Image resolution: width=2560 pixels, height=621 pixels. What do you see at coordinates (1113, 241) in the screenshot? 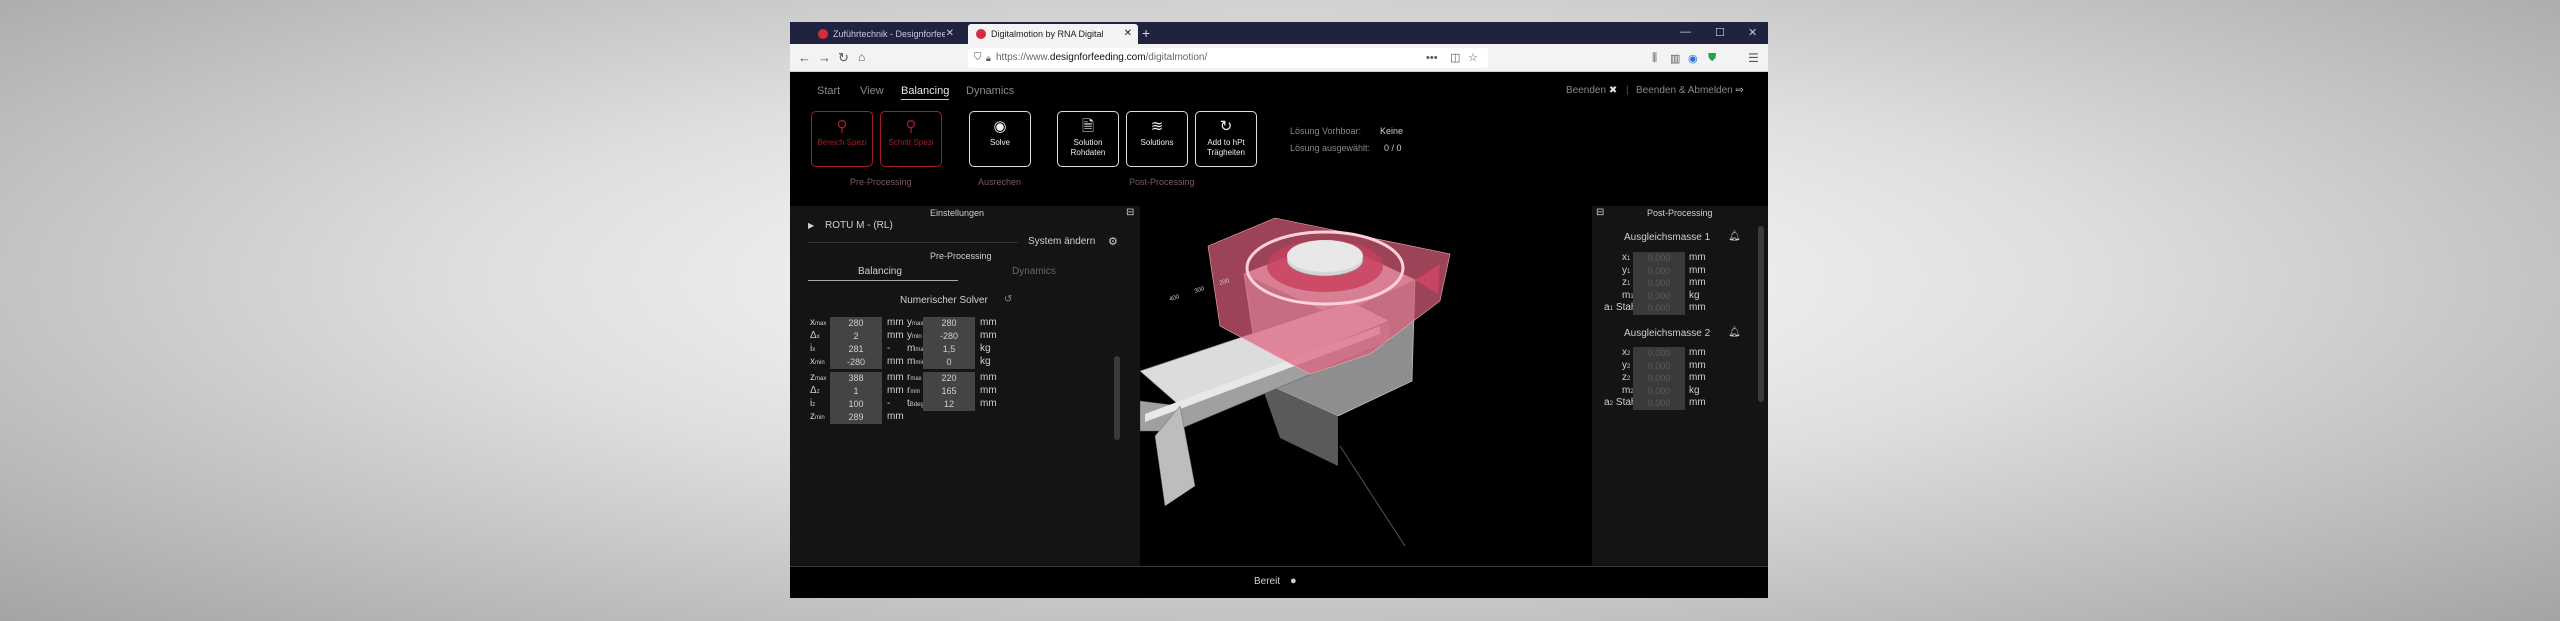
I see `gear-icon: ⚙` at bounding box center [1113, 241].